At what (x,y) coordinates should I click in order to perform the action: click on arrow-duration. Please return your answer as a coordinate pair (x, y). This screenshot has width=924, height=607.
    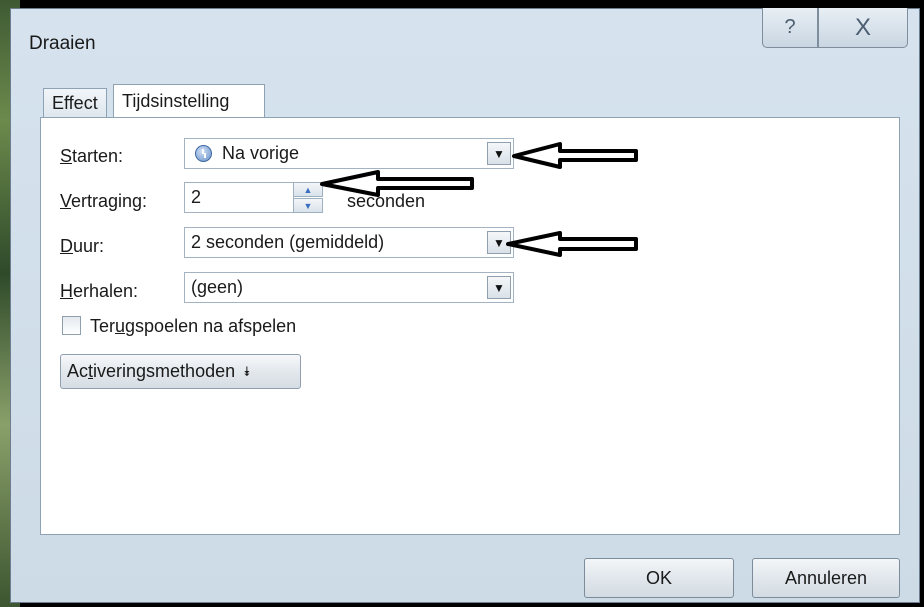
    Looking at the image, I should click on (572, 244).